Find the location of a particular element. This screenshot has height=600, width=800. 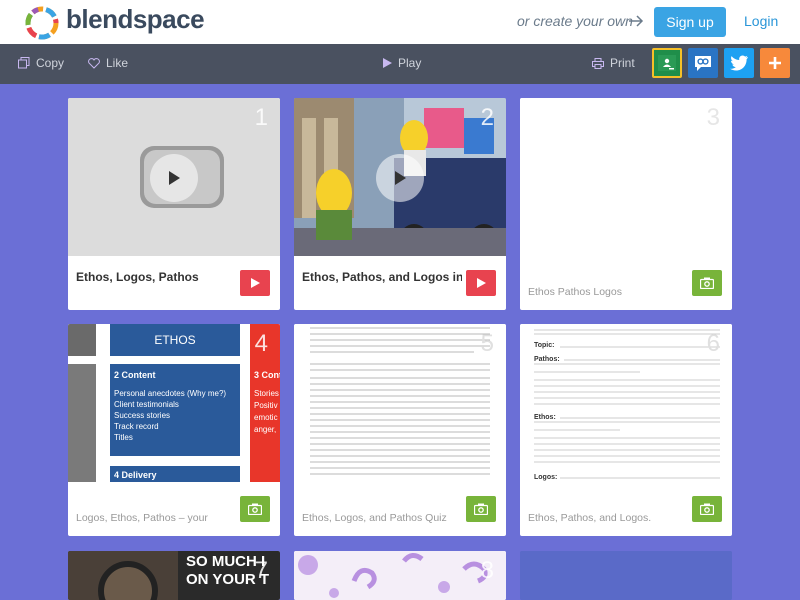

card-subtitle: Ethos Pathos Logos is located at coordinates (608, 292).